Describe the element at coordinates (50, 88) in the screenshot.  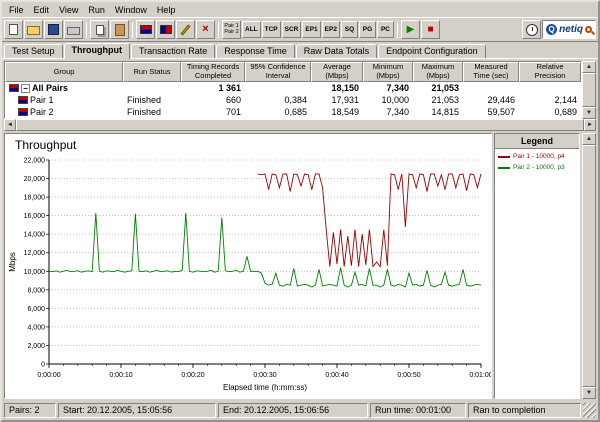
I see `cell-group: All Pairs` at that location.